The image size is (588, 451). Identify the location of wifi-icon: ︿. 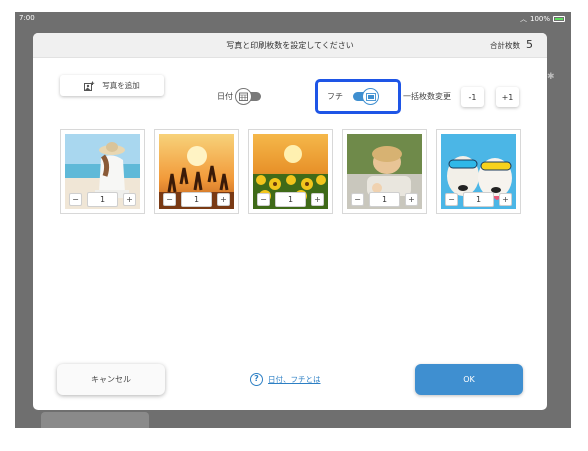
(523, 19).